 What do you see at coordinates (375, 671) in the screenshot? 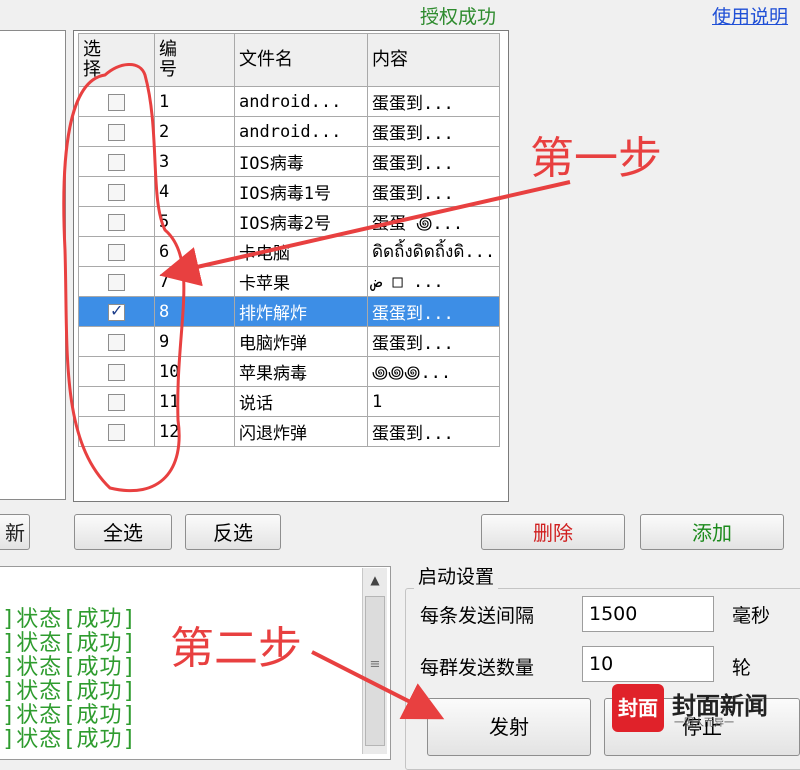
I see `scroll-thumb: ≡` at bounding box center [375, 671].